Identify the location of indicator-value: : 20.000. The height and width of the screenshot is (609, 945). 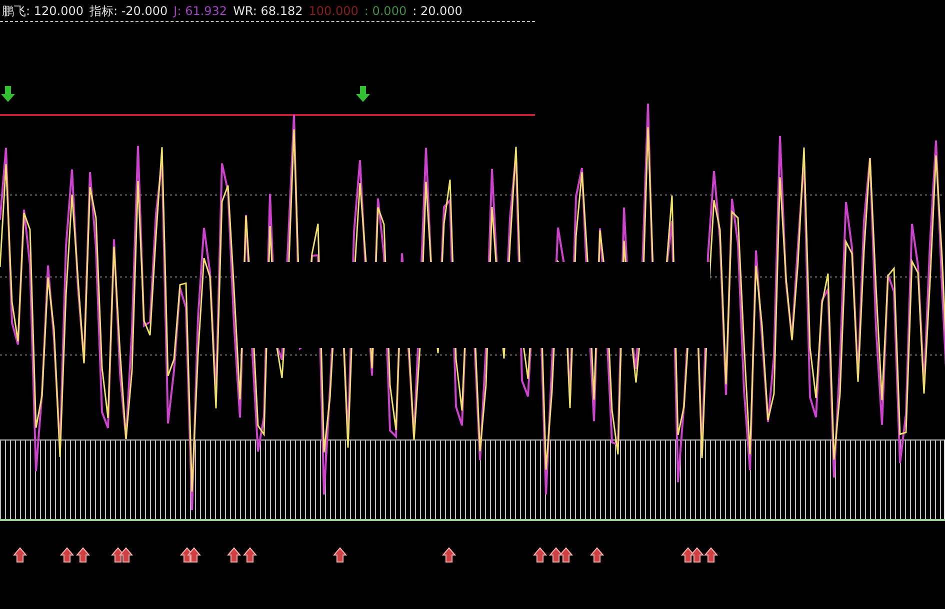
(437, 11).